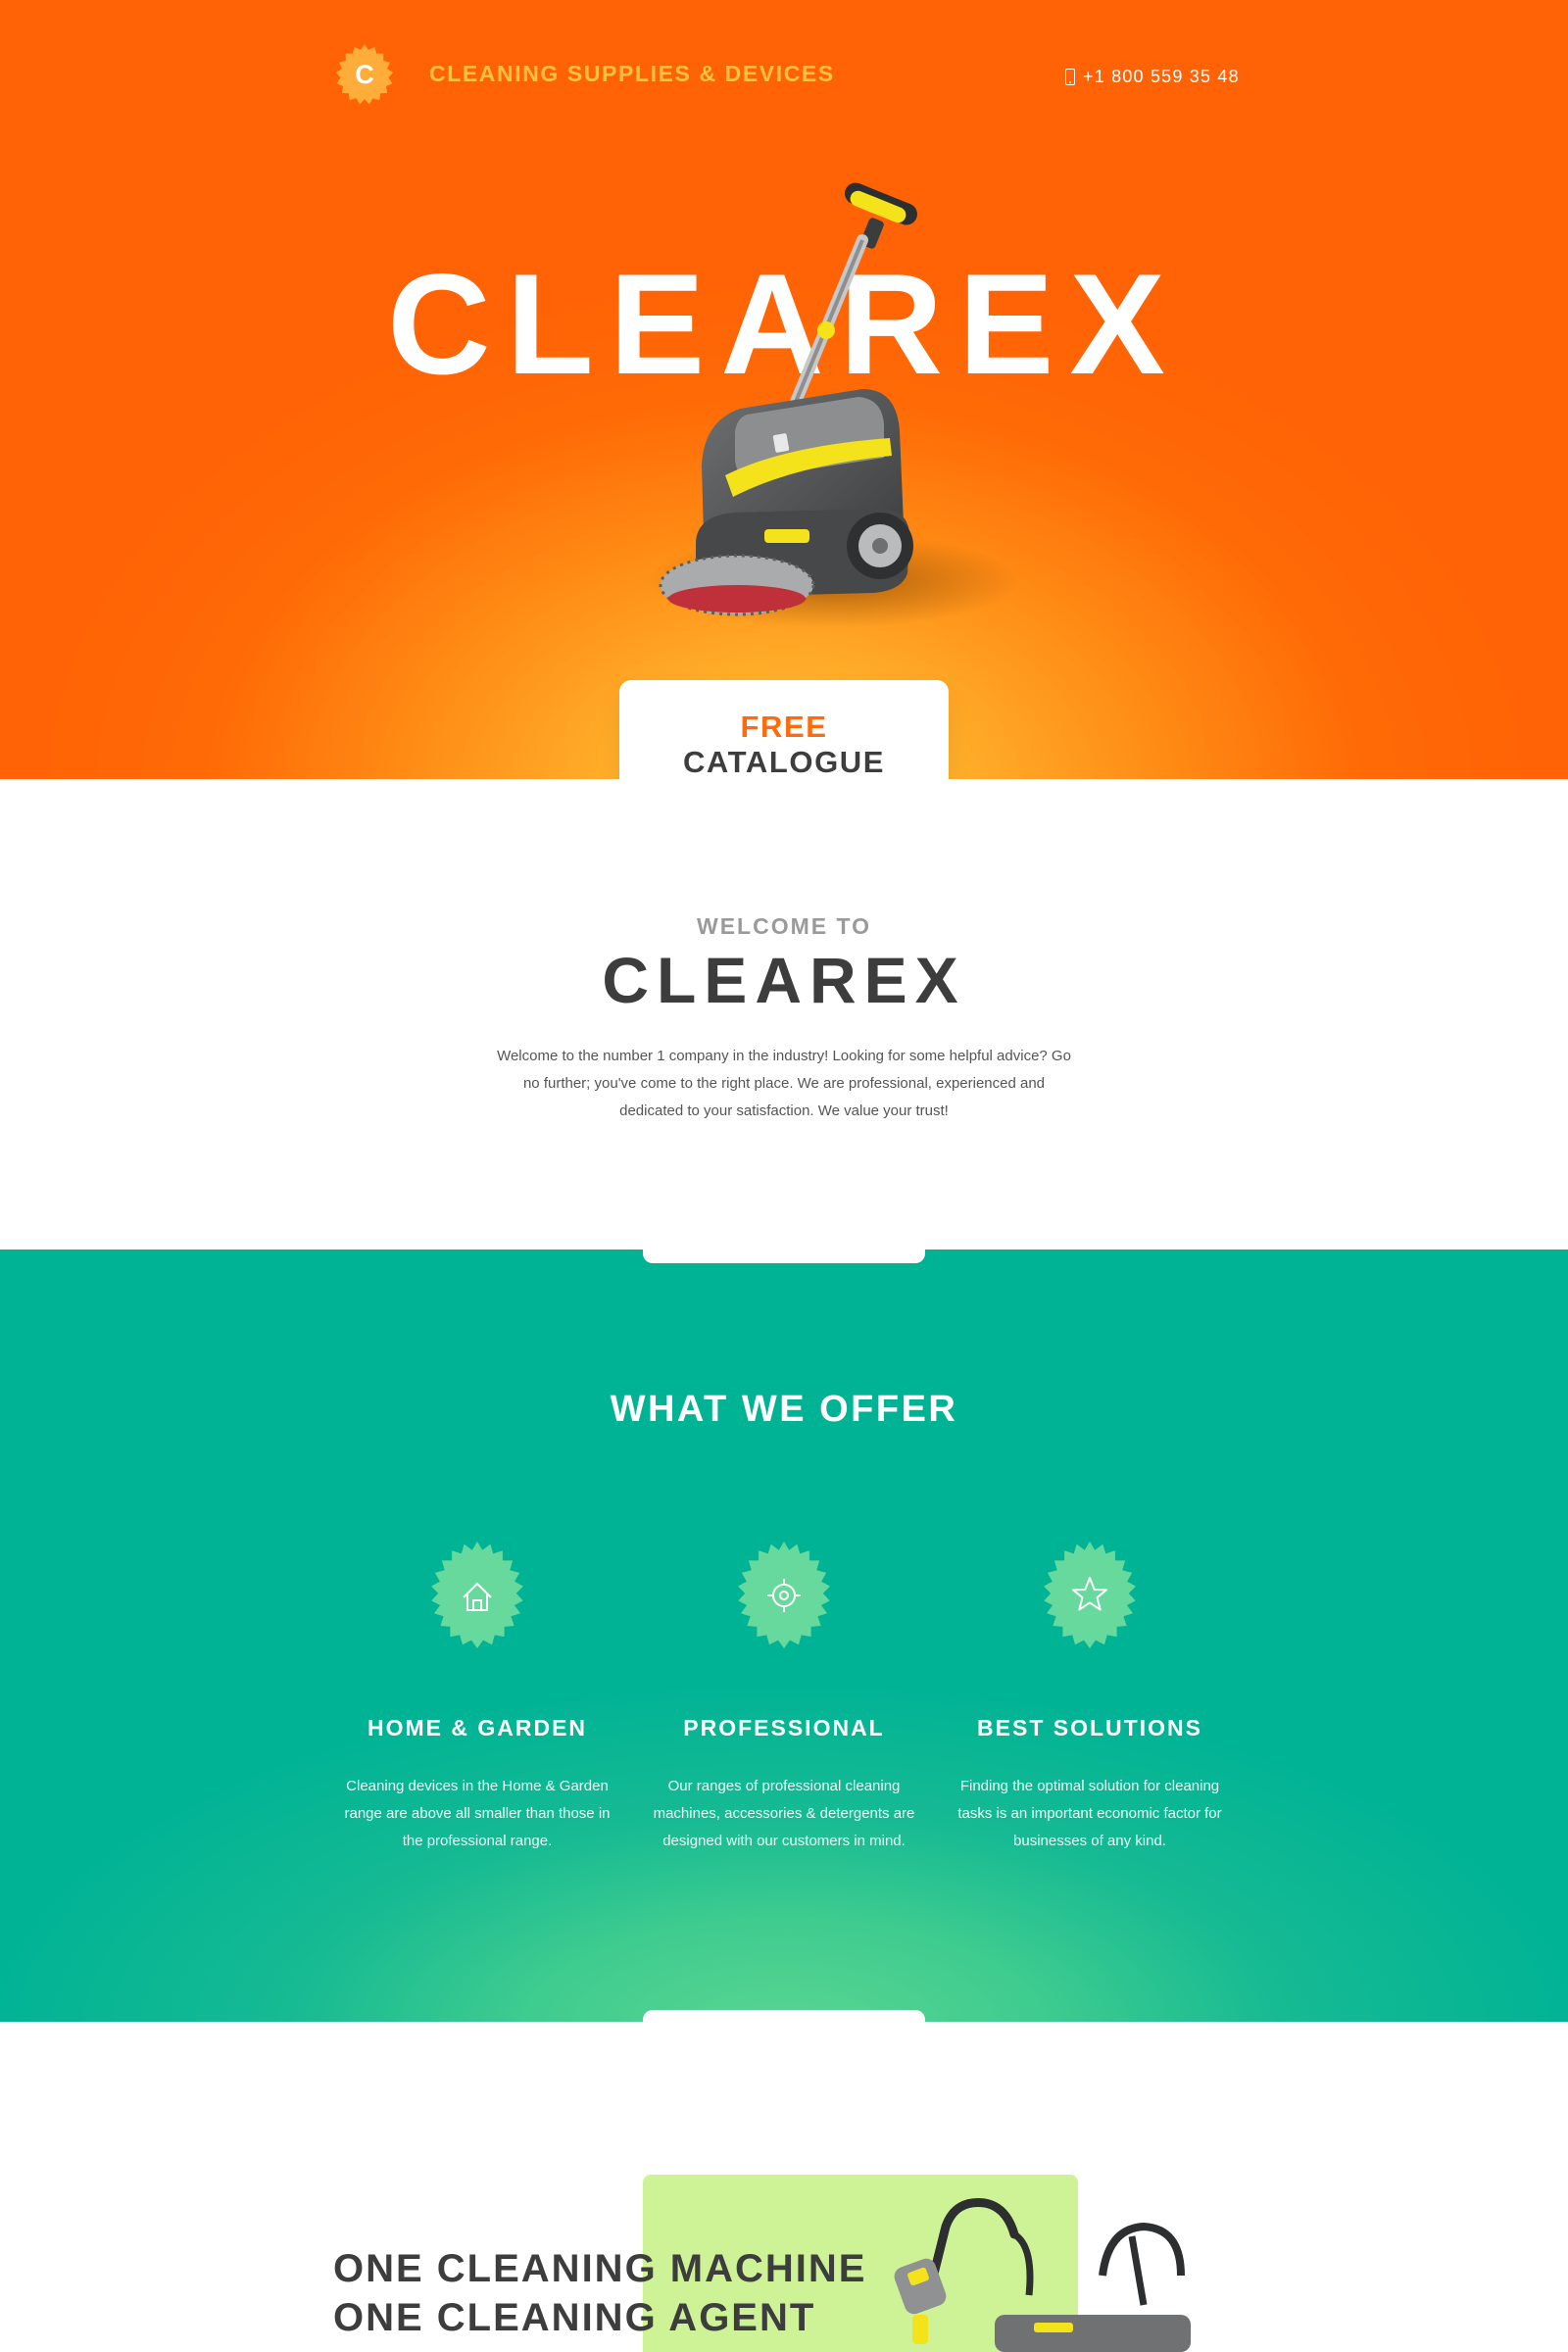 The height and width of the screenshot is (2352, 1568). I want to click on cleaning-machine-image, so click(1042, 2275).